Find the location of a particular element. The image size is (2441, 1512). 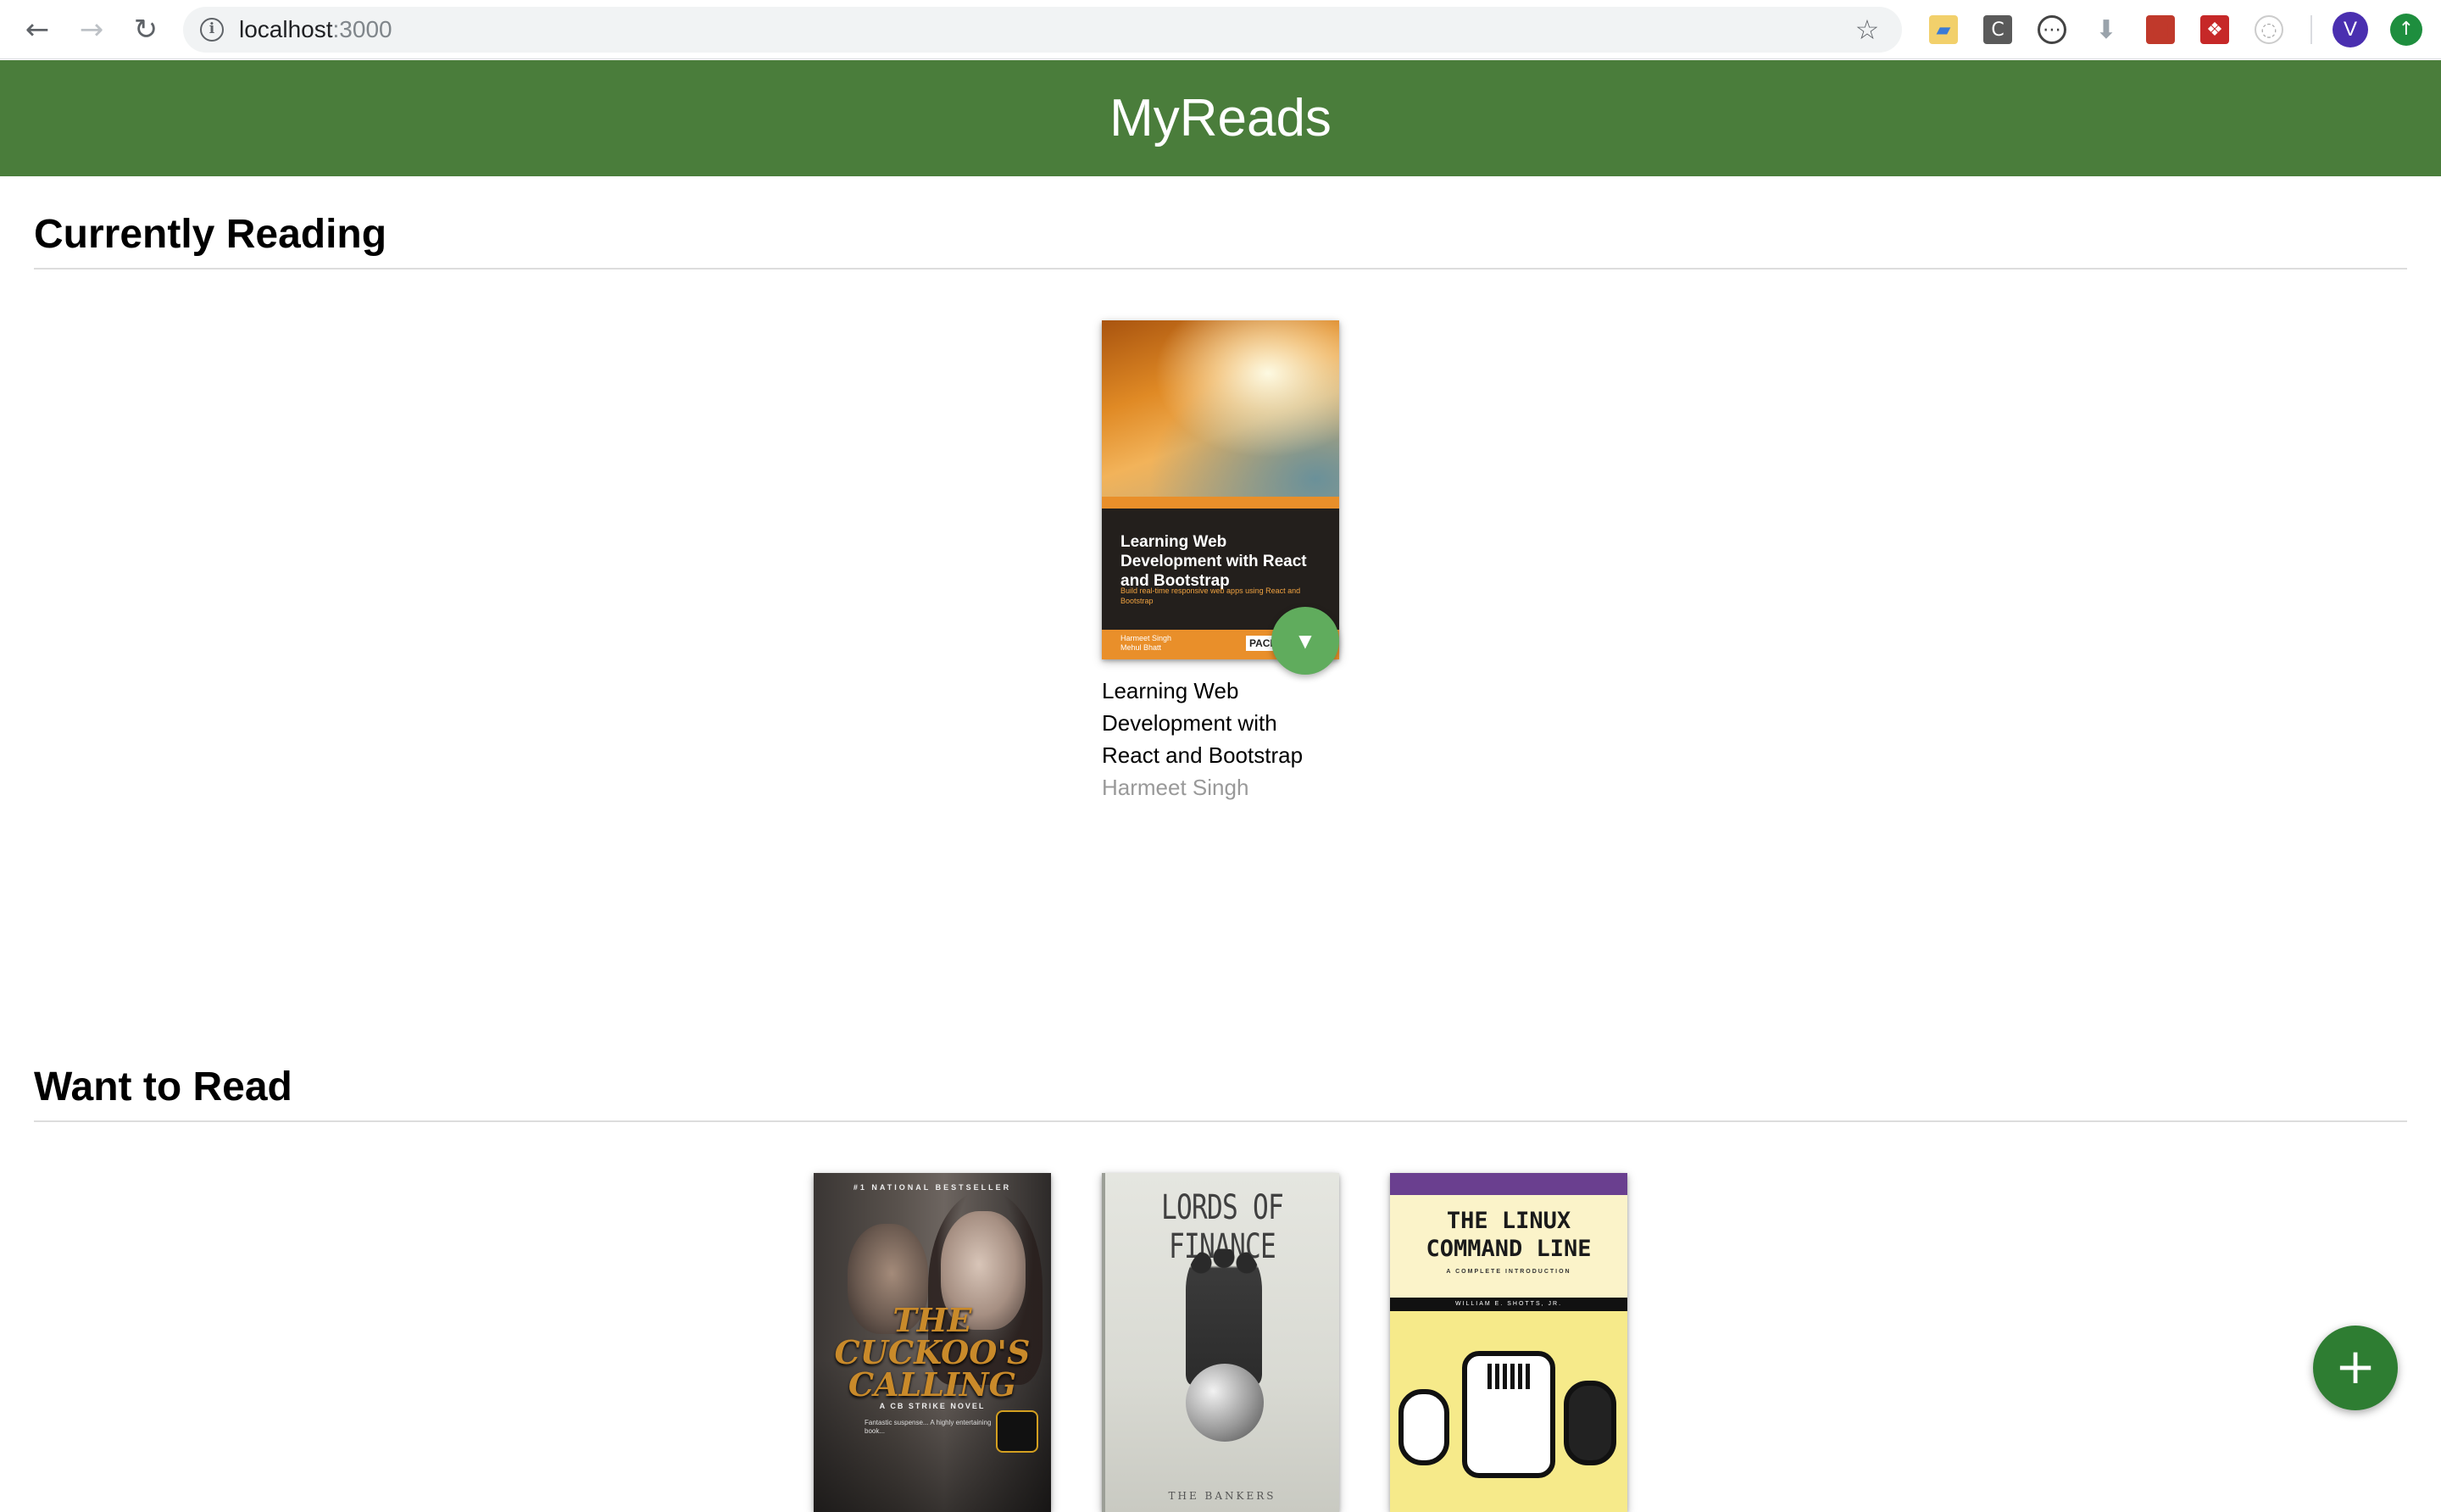

cover-photo is located at coordinates (1220, 408).